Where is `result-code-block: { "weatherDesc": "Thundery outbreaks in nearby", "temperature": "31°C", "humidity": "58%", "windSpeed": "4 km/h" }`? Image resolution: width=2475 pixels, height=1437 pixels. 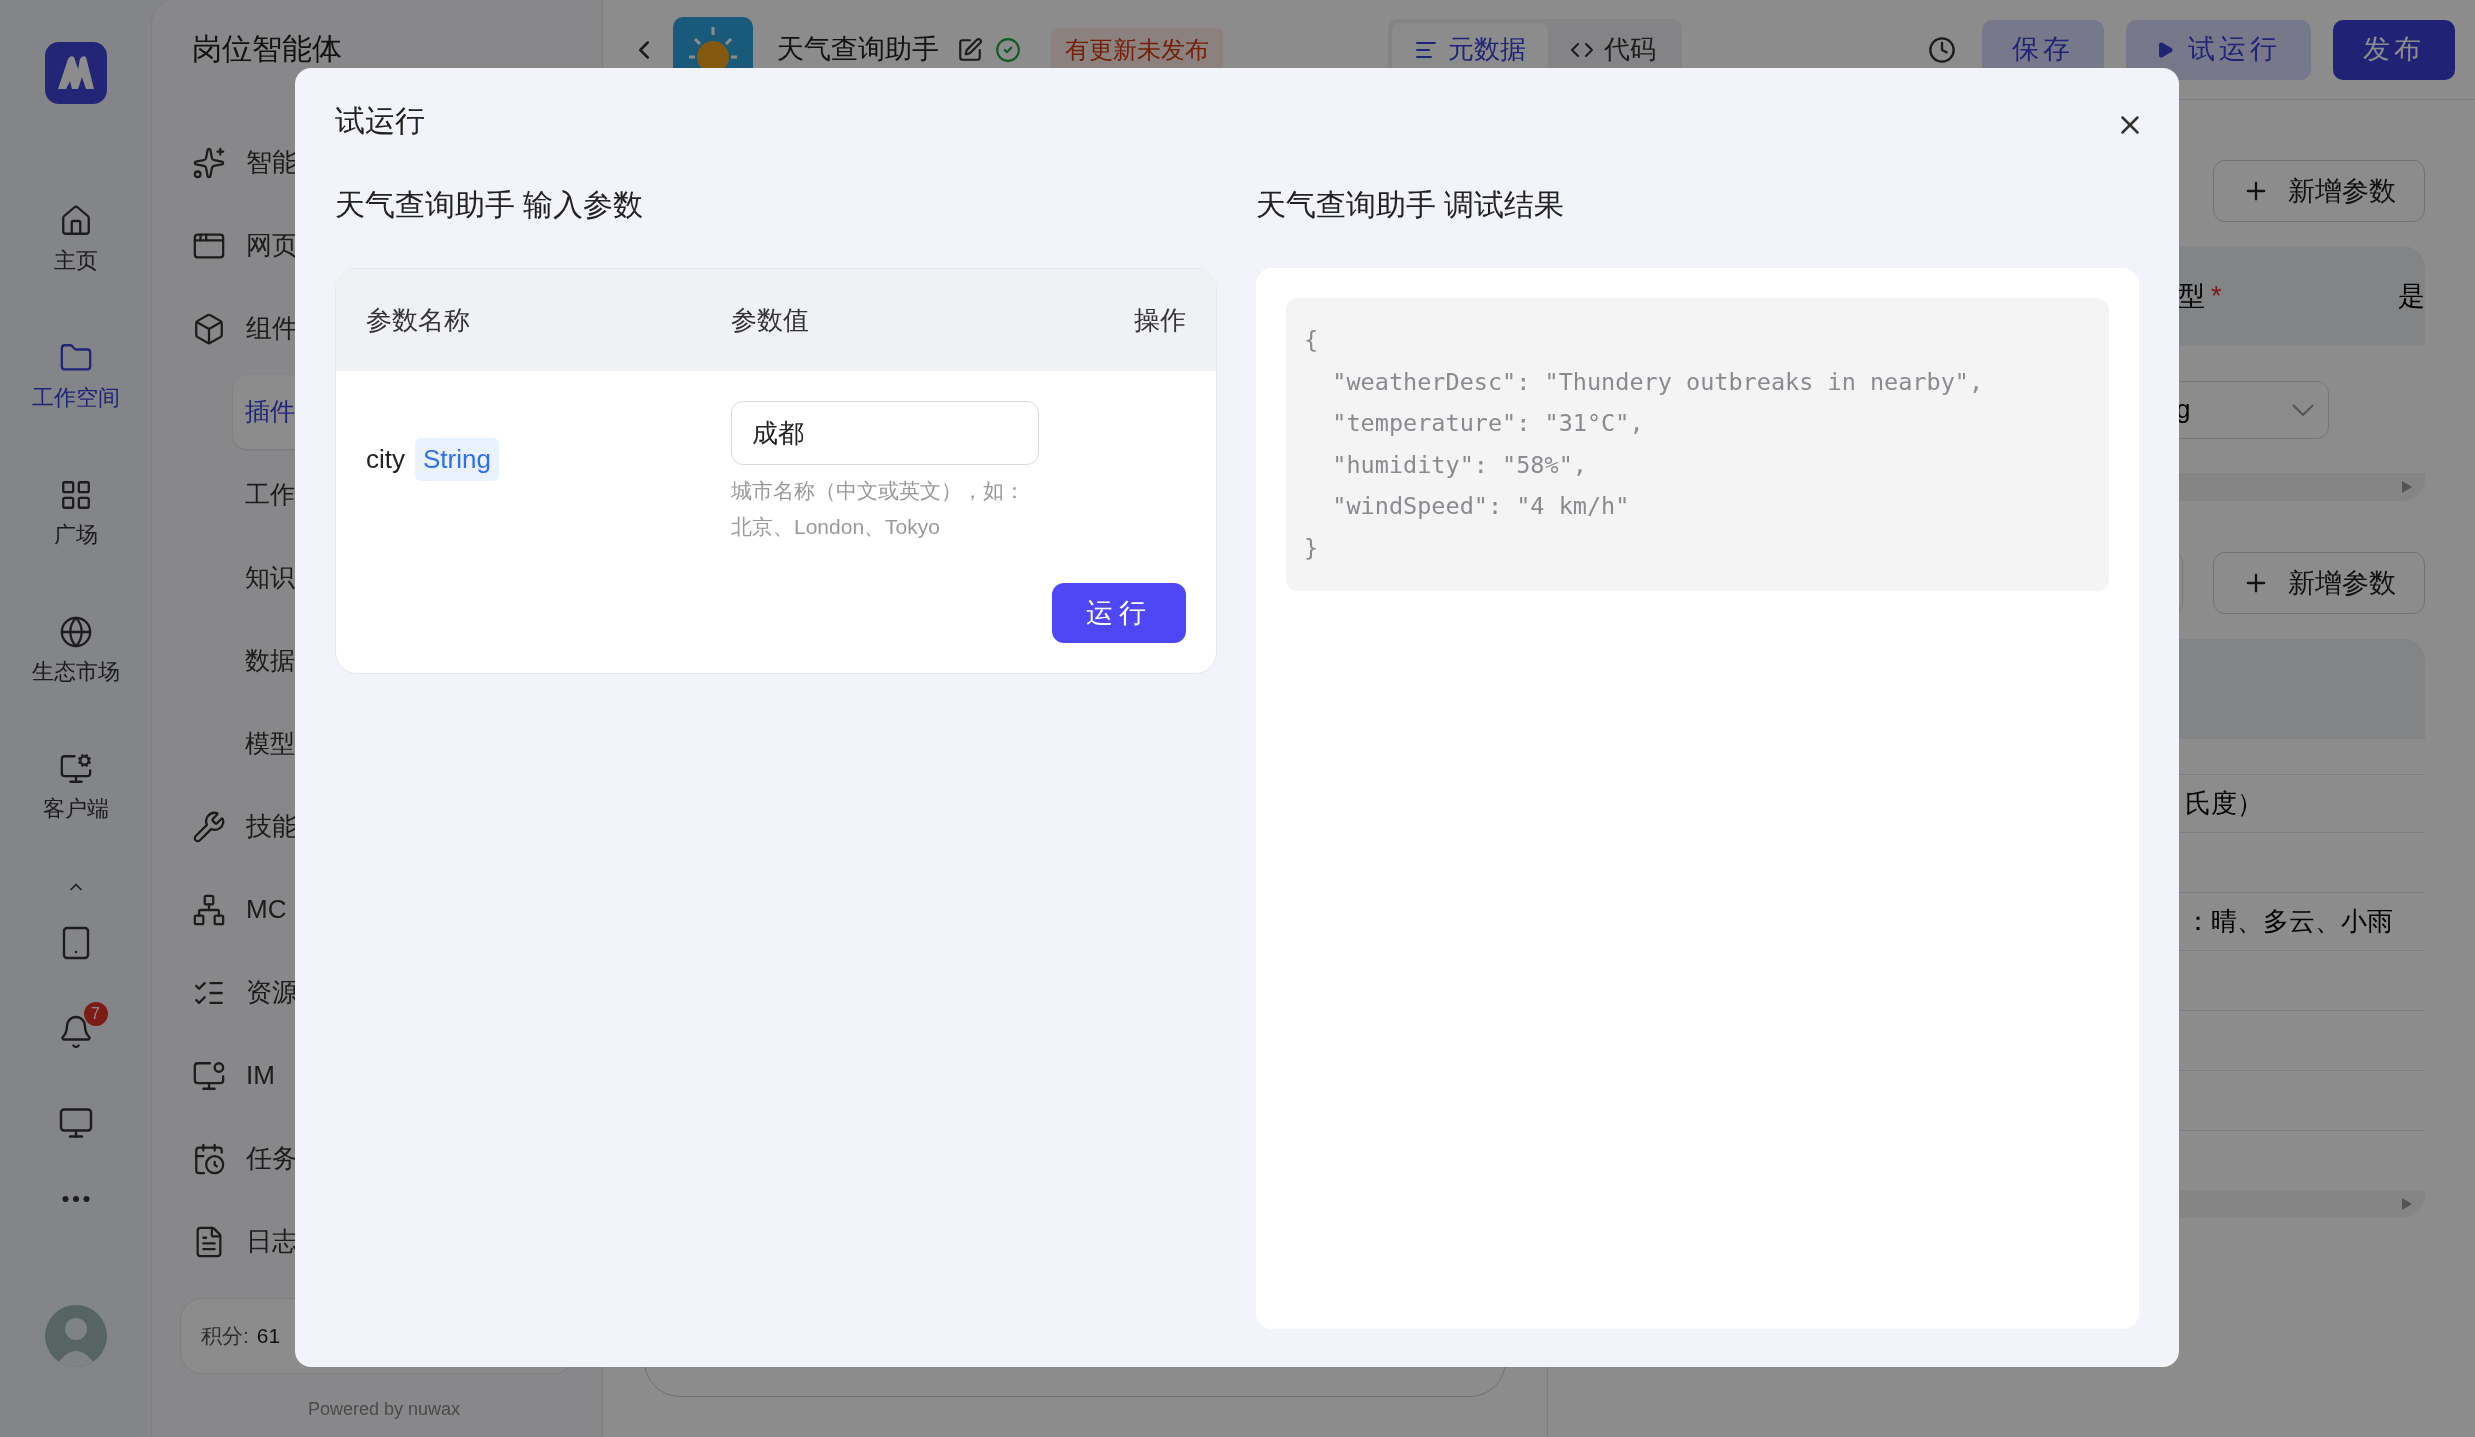
result-code-block: { "weatherDesc": "Thundery outbreaks in nearby", "temperature": "31°C", "humidity": "58%", "windSpeed": "4 km/h" } is located at coordinates (1697, 444).